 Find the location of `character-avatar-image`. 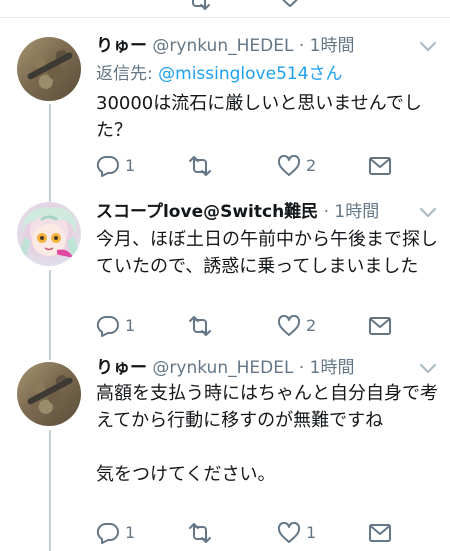

character-avatar-image is located at coordinates (49, 235).